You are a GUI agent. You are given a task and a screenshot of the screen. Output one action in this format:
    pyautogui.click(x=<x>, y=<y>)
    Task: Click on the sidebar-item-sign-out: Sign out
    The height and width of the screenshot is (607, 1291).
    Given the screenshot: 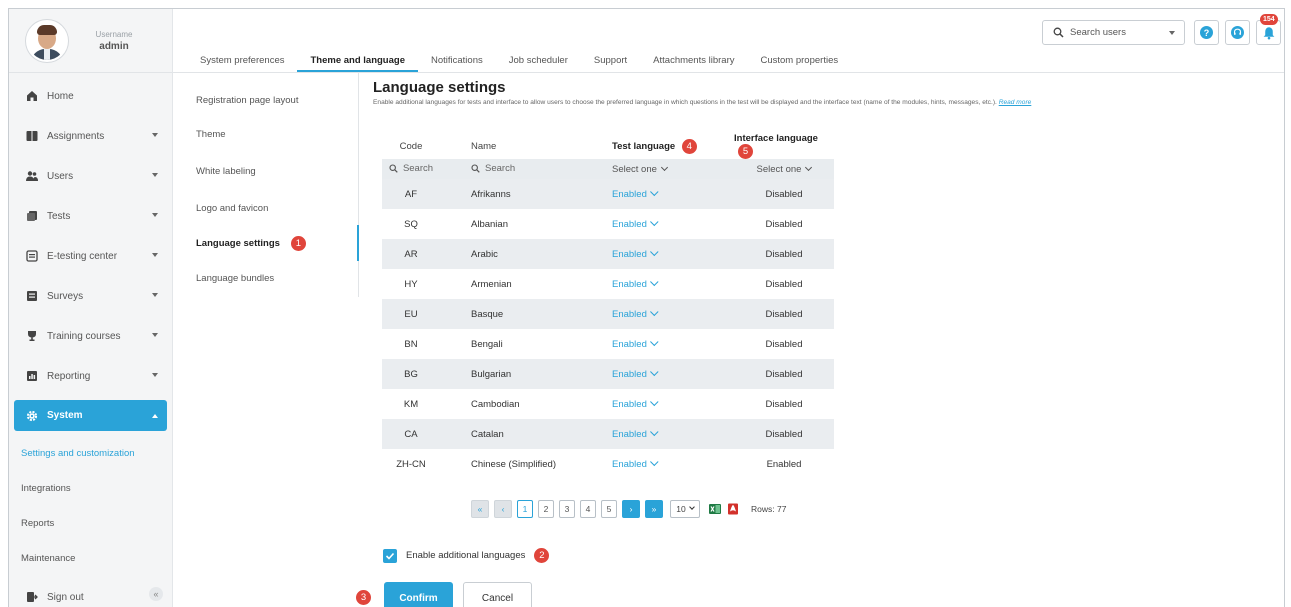 What is the action you would take?
    pyautogui.click(x=90, y=591)
    